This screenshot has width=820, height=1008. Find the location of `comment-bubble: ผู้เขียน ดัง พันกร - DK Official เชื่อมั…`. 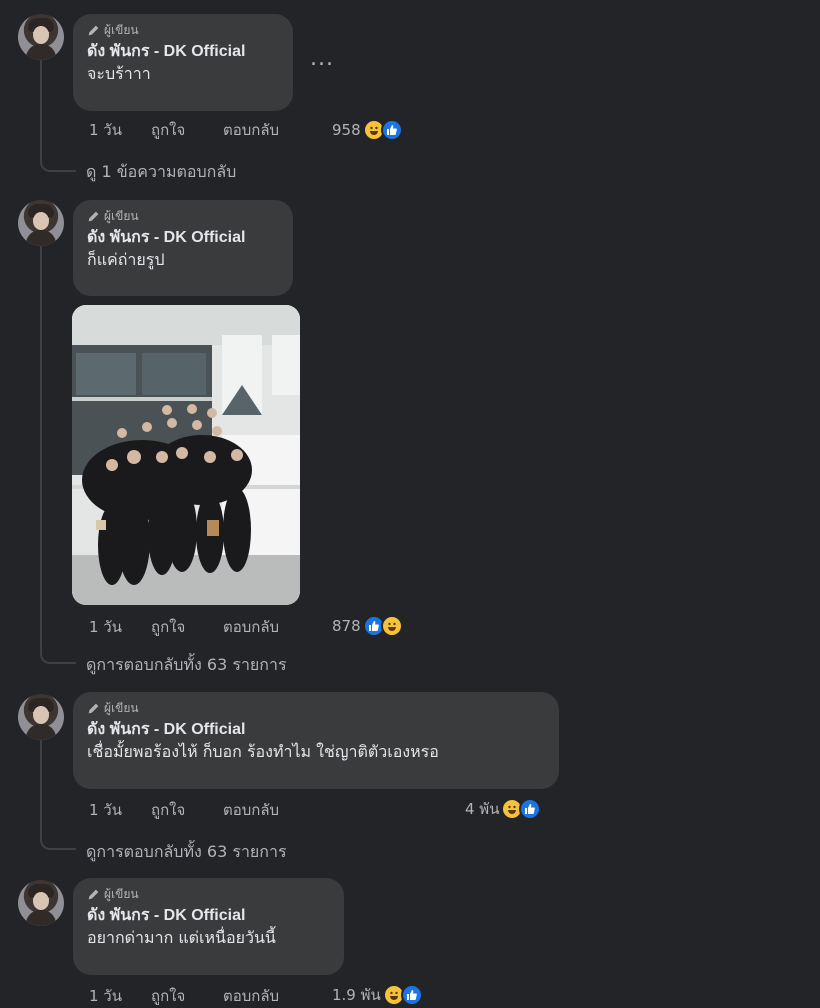

comment-bubble: ผู้เขียน ดัง พันกร - DK Official เชื่อมั… is located at coordinates (316, 740).